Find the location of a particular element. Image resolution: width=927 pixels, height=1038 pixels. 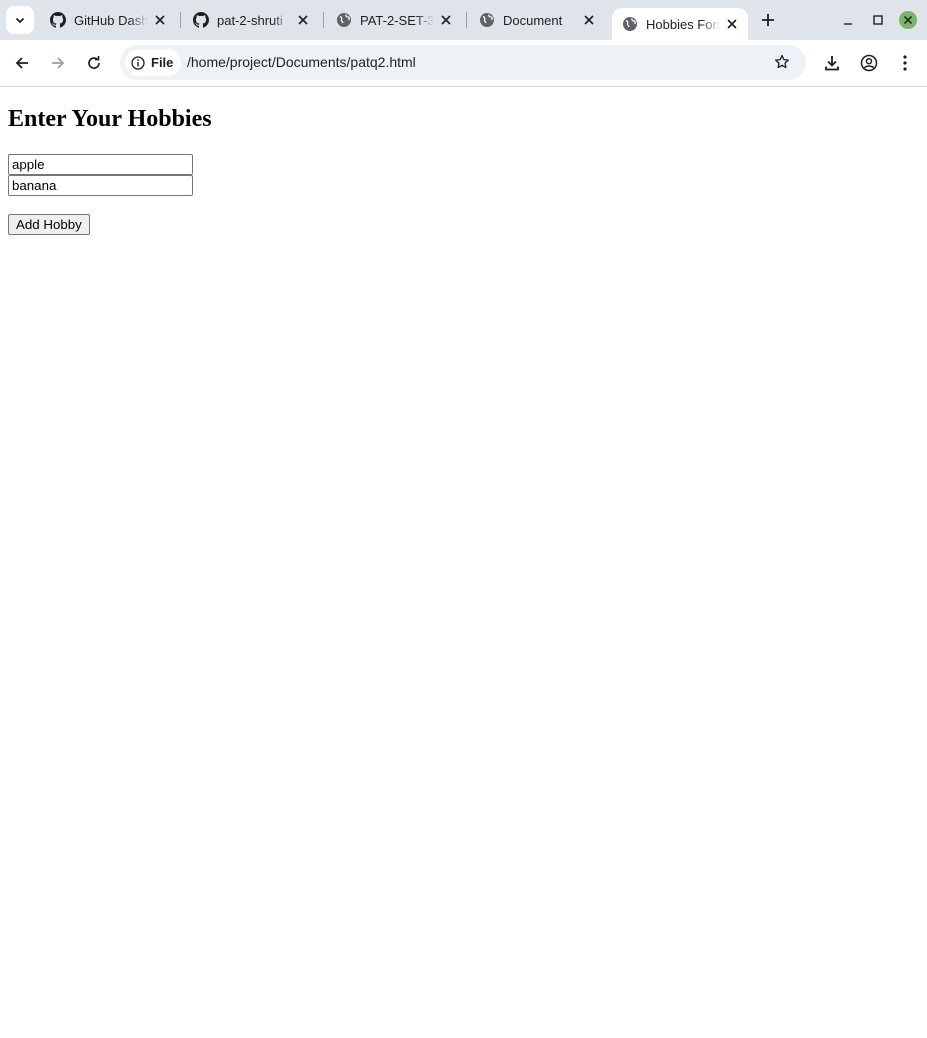

arrow-right-icon is located at coordinates (58, 63).